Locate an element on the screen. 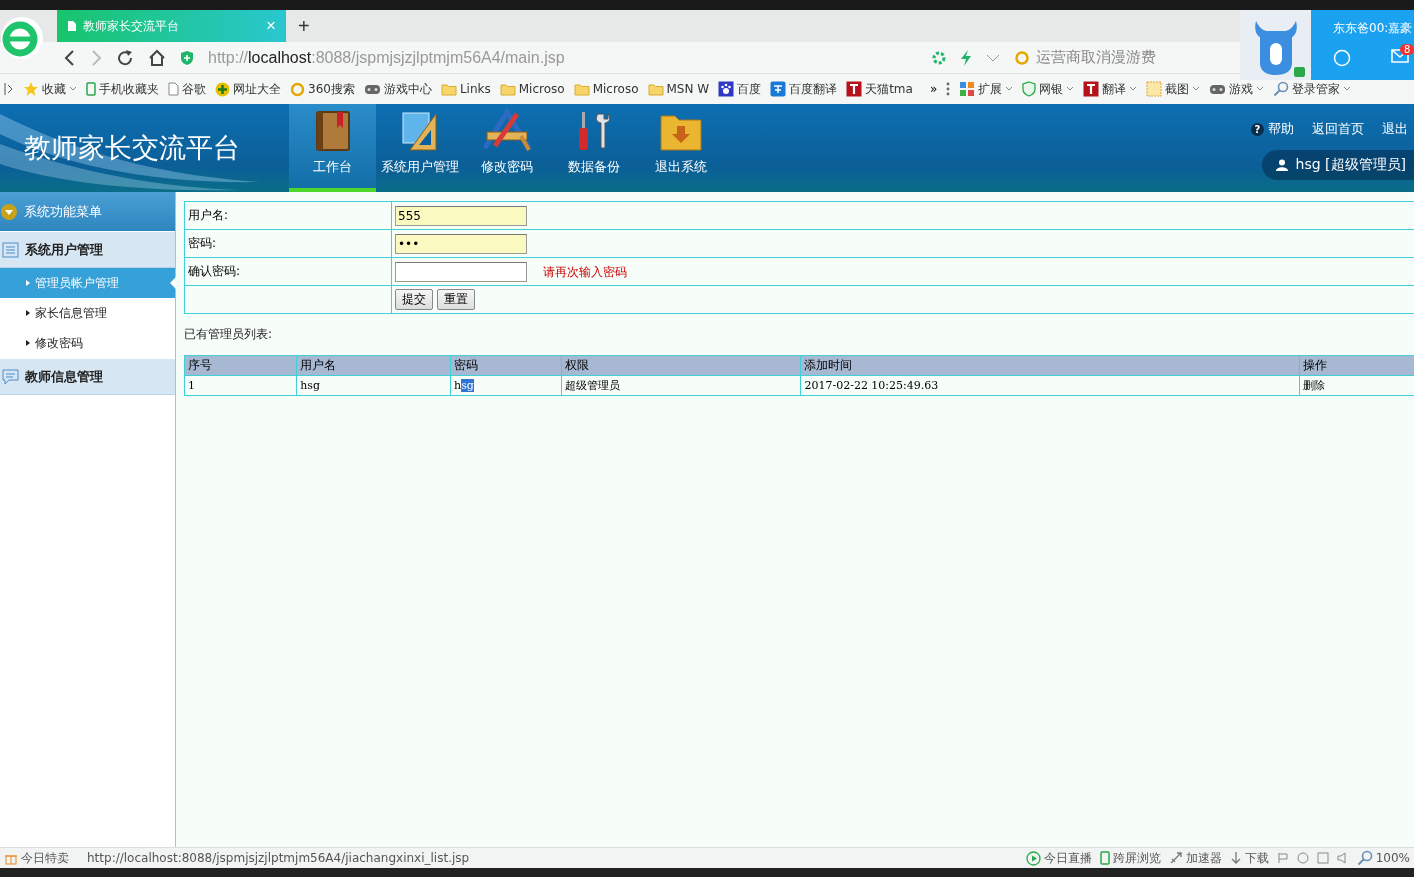 The height and width of the screenshot is (877, 1414). more-vertical-icon is located at coordinates (948, 89).